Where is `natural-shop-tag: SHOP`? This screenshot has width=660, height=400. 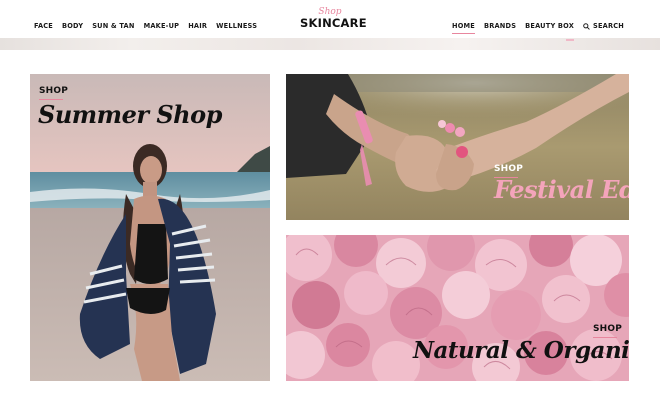 natural-shop-tag: SHOP is located at coordinates (608, 331).